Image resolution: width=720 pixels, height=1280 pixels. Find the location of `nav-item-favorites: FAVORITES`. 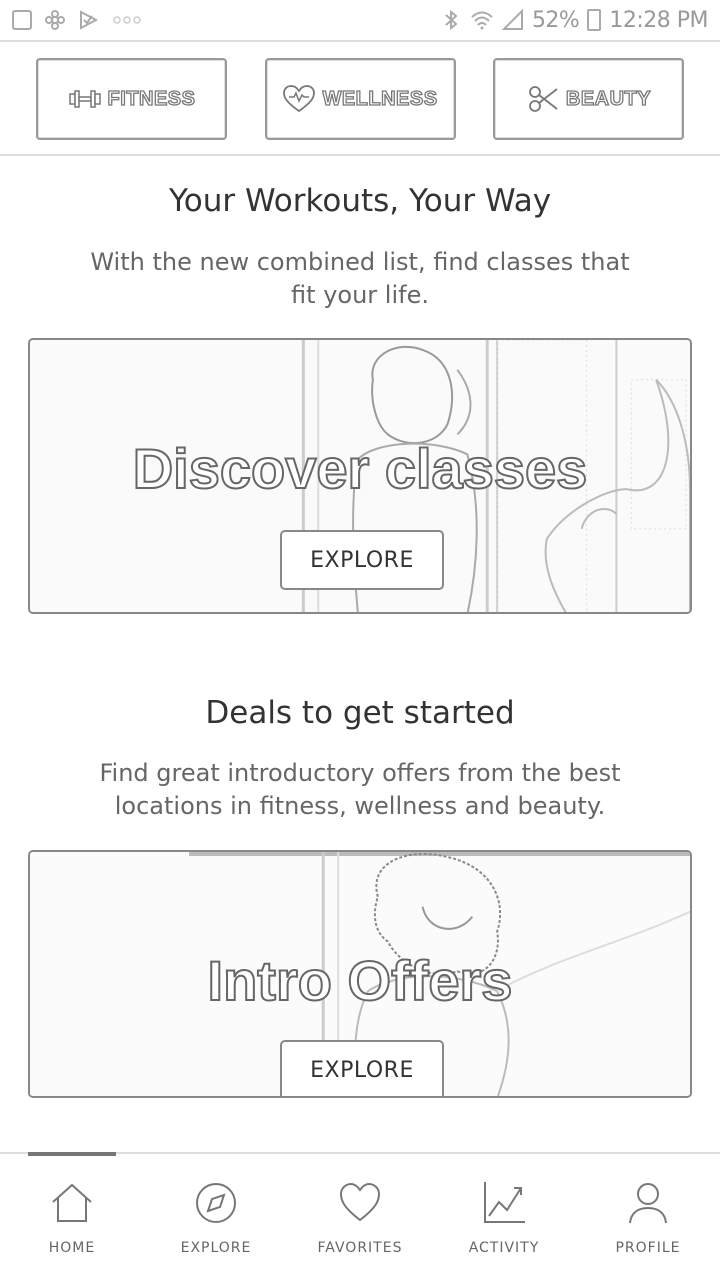

nav-item-favorites: FAVORITES is located at coordinates (360, 1217).